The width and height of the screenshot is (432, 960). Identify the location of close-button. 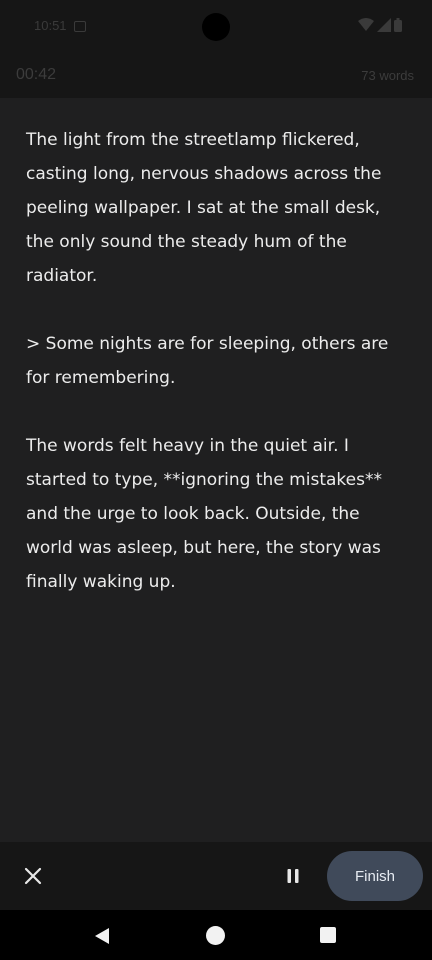
(33, 876).